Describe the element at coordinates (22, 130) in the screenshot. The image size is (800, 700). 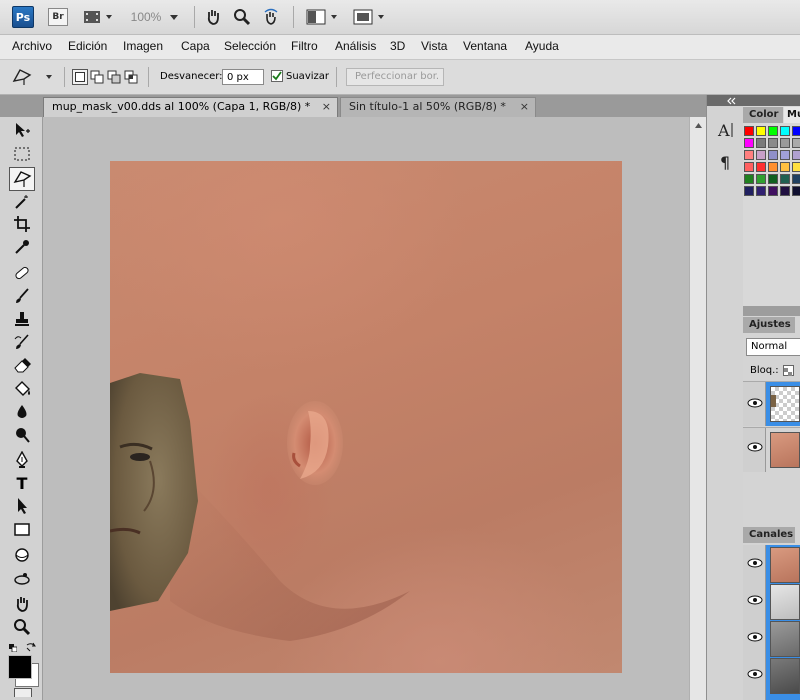
I see `move-tool` at that location.